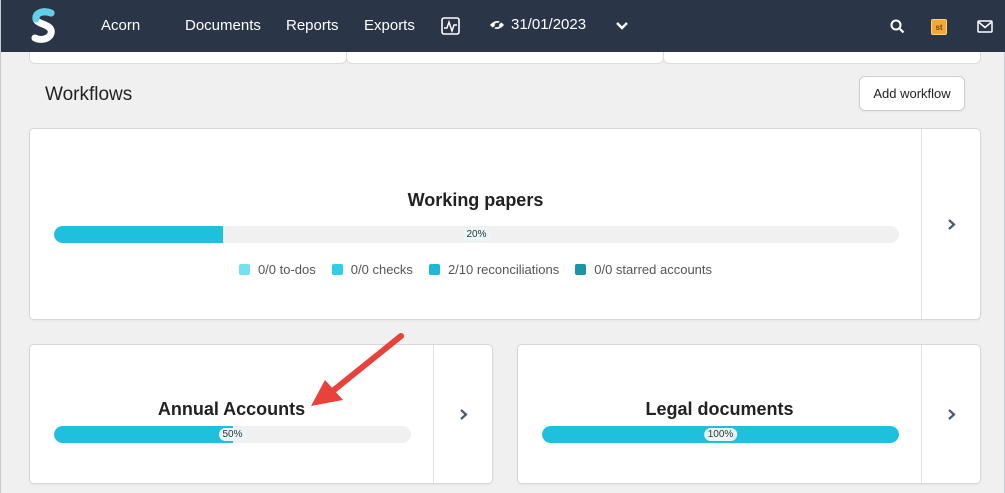 The height and width of the screenshot is (493, 1005). Describe the element at coordinates (261, 414) in the screenshot. I see `workflow-card-annual-accounts: Annual Accounts 50%` at that location.